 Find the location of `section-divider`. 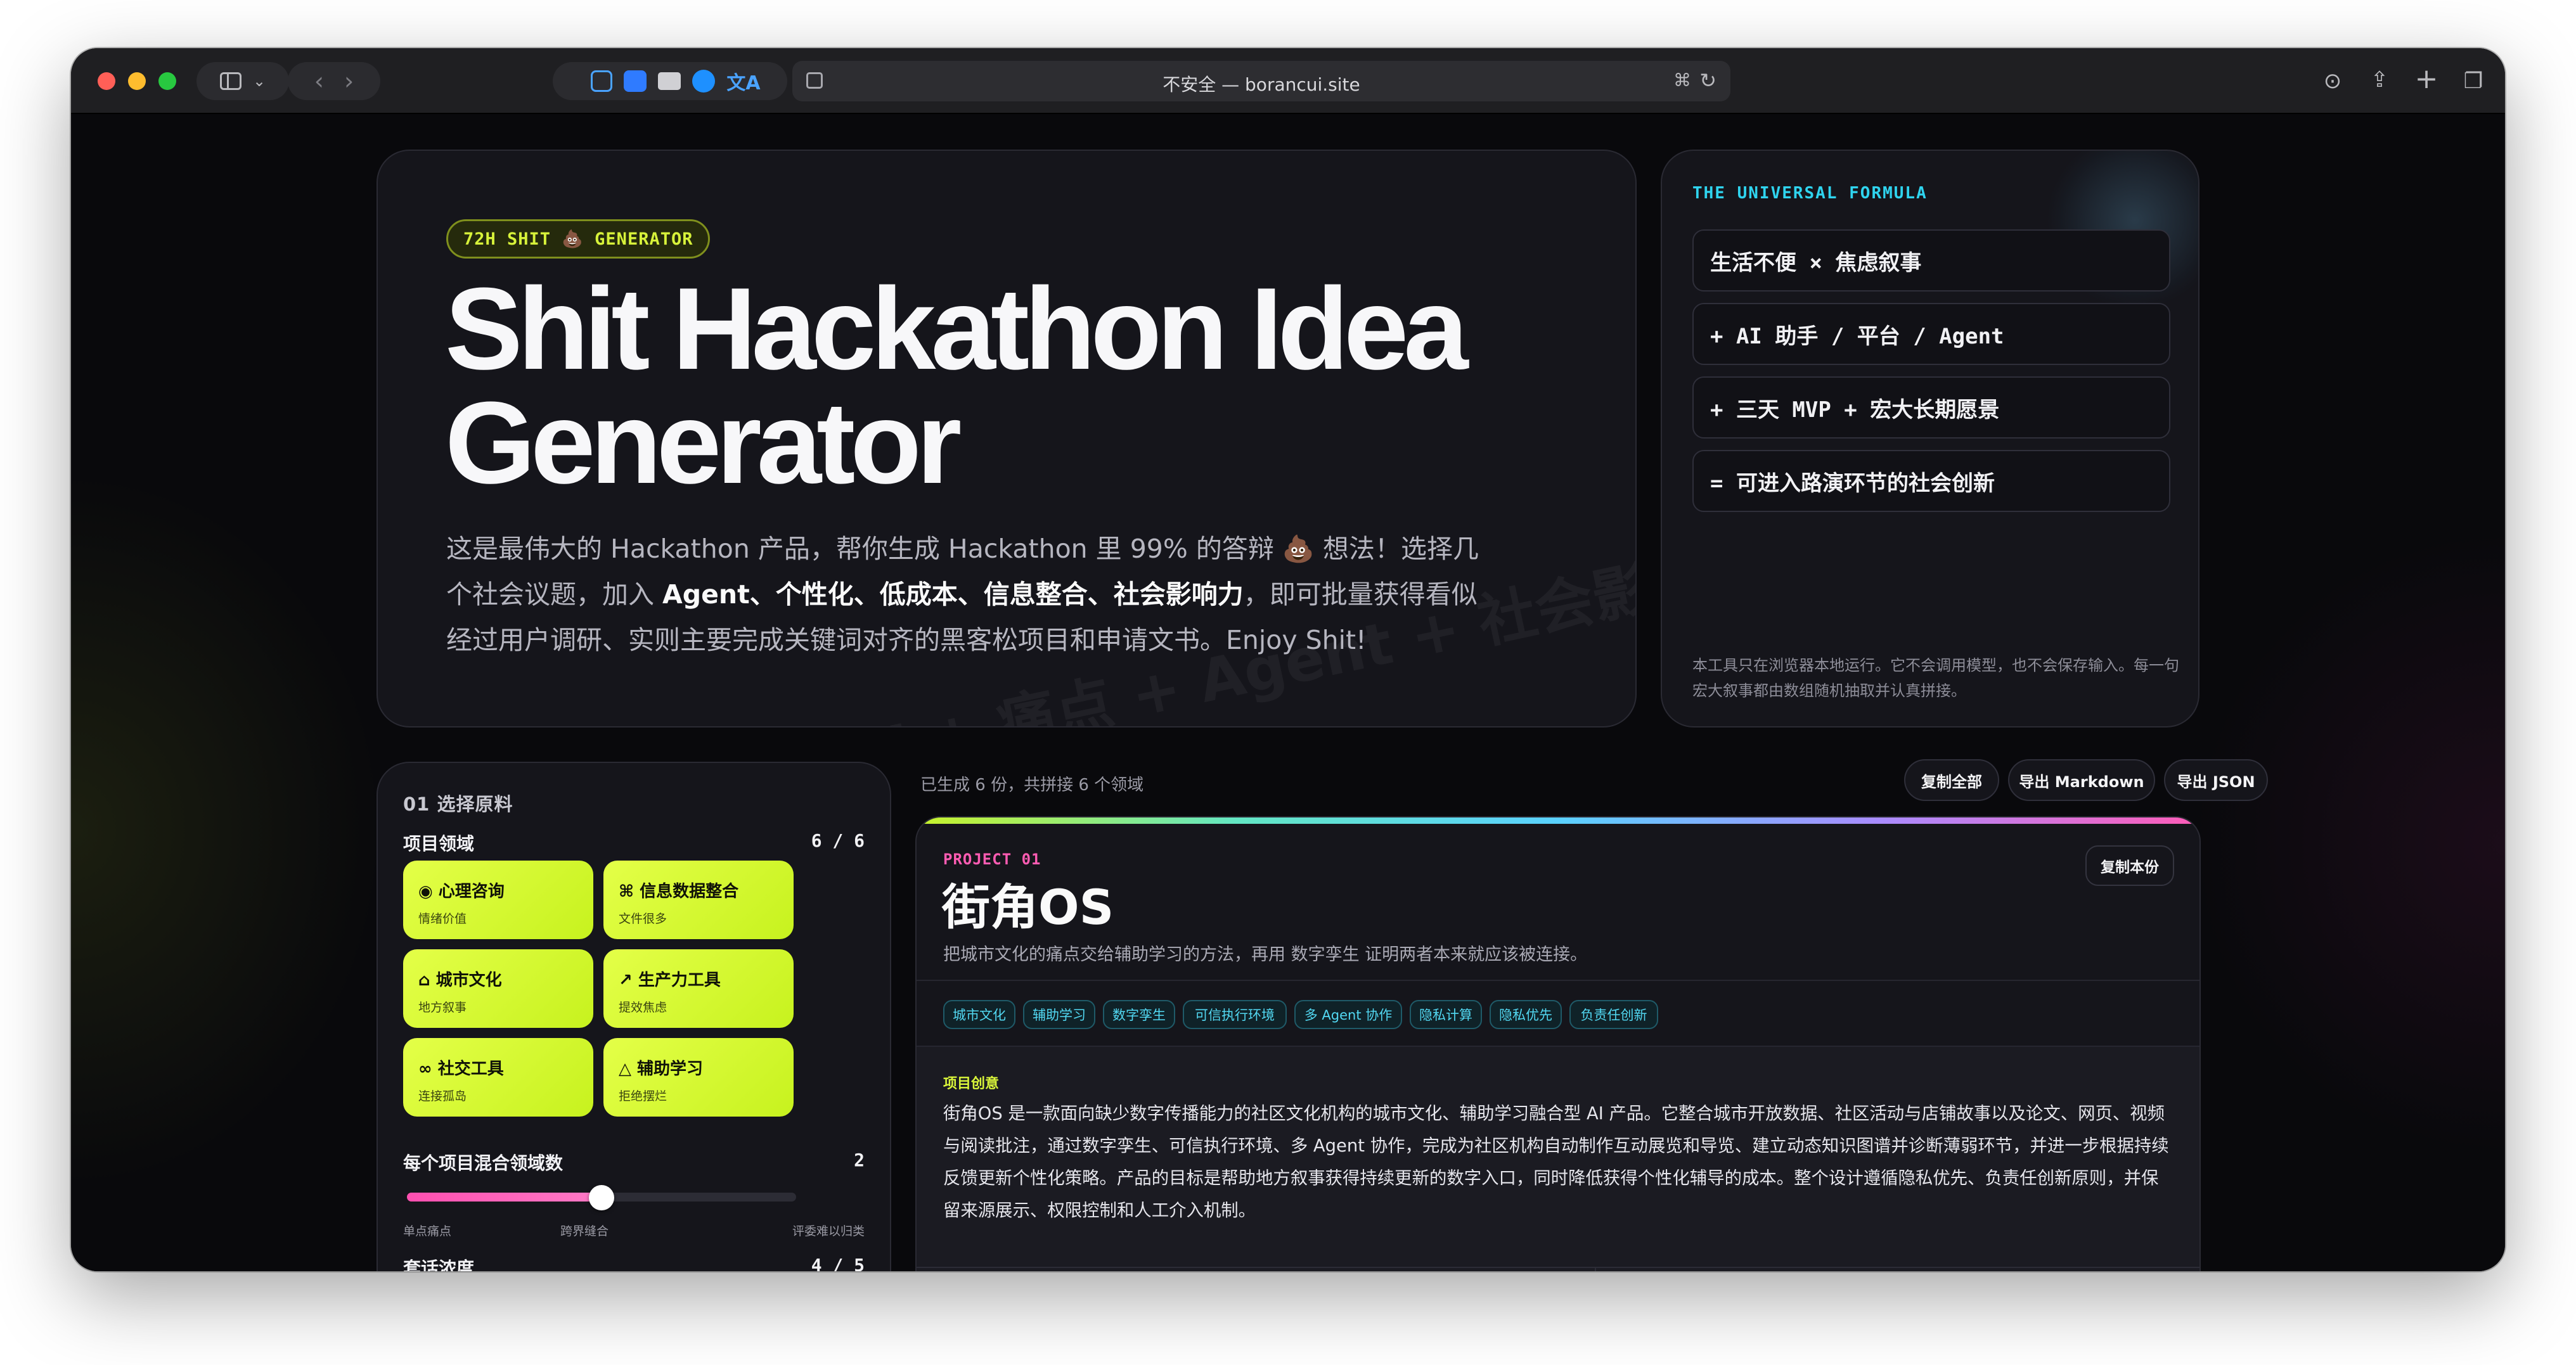

section-divider is located at coordinates (1558, 1267).